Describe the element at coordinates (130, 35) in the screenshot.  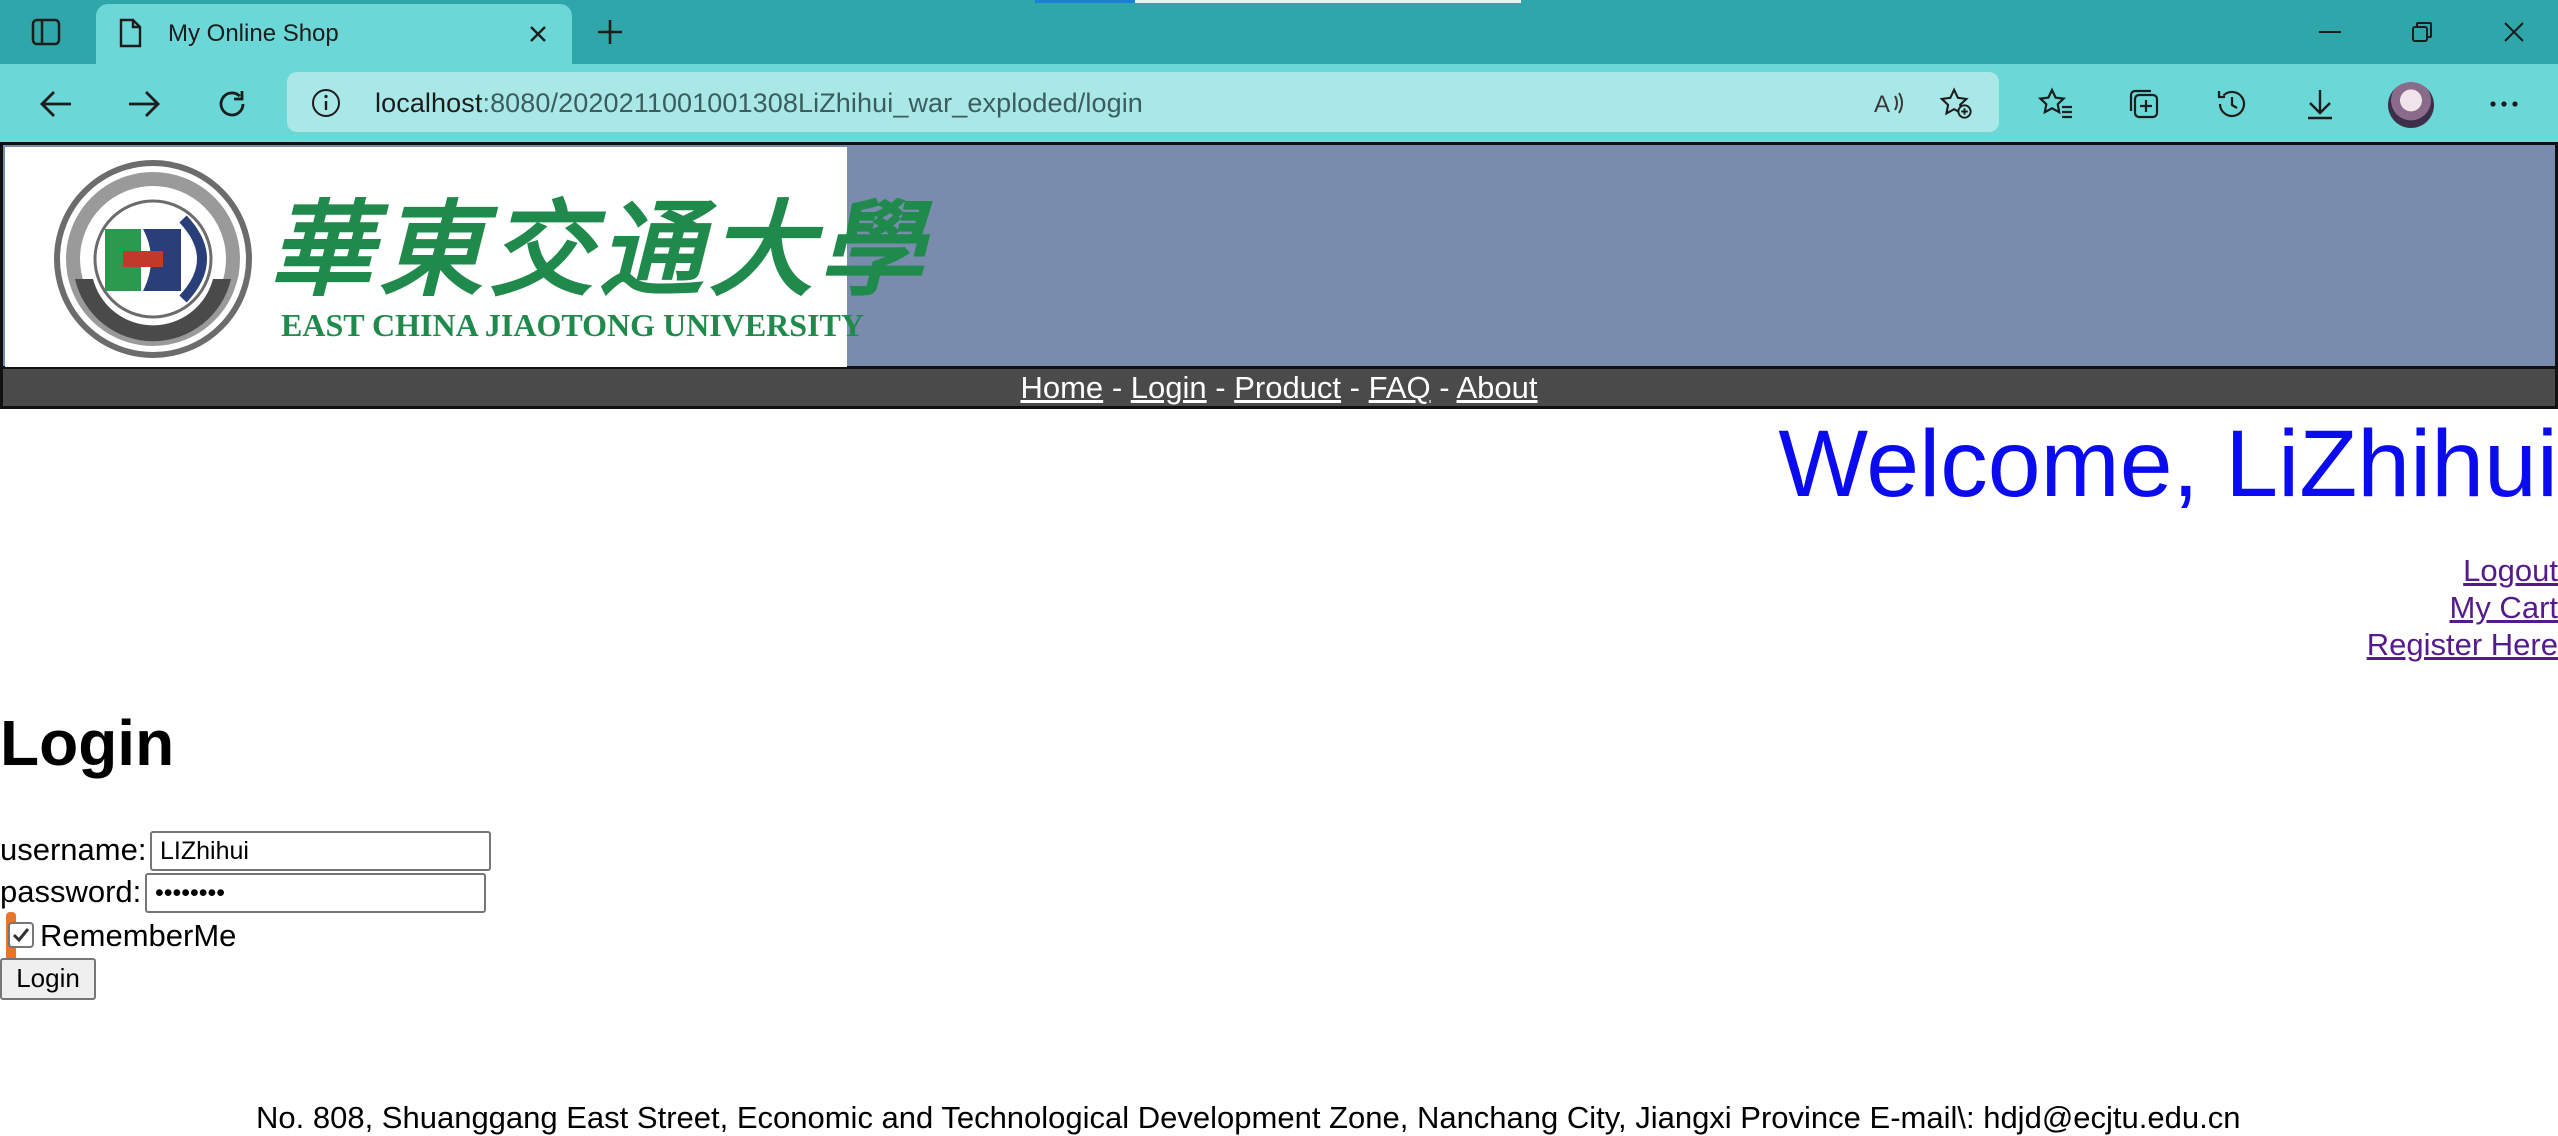
I see `page-icon` at that location.